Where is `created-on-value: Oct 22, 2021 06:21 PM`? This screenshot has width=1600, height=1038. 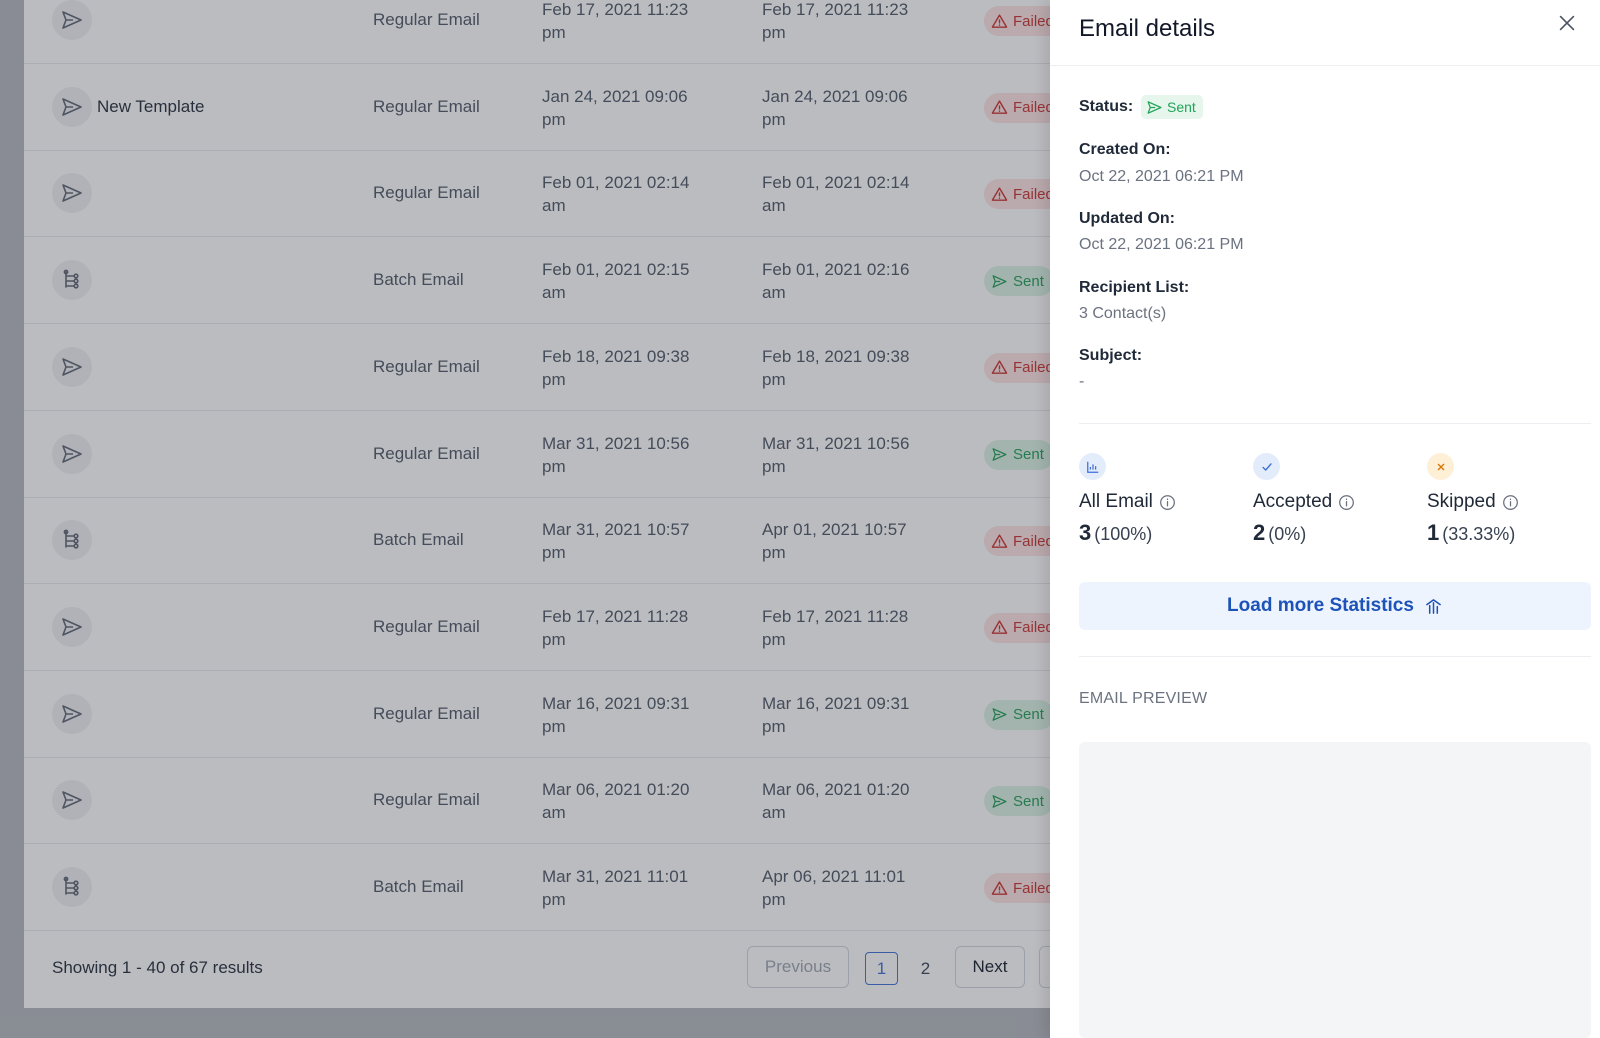 created-on-value: Oct 22, 2021 06:21 PM is located at coordinates (1161, 176).